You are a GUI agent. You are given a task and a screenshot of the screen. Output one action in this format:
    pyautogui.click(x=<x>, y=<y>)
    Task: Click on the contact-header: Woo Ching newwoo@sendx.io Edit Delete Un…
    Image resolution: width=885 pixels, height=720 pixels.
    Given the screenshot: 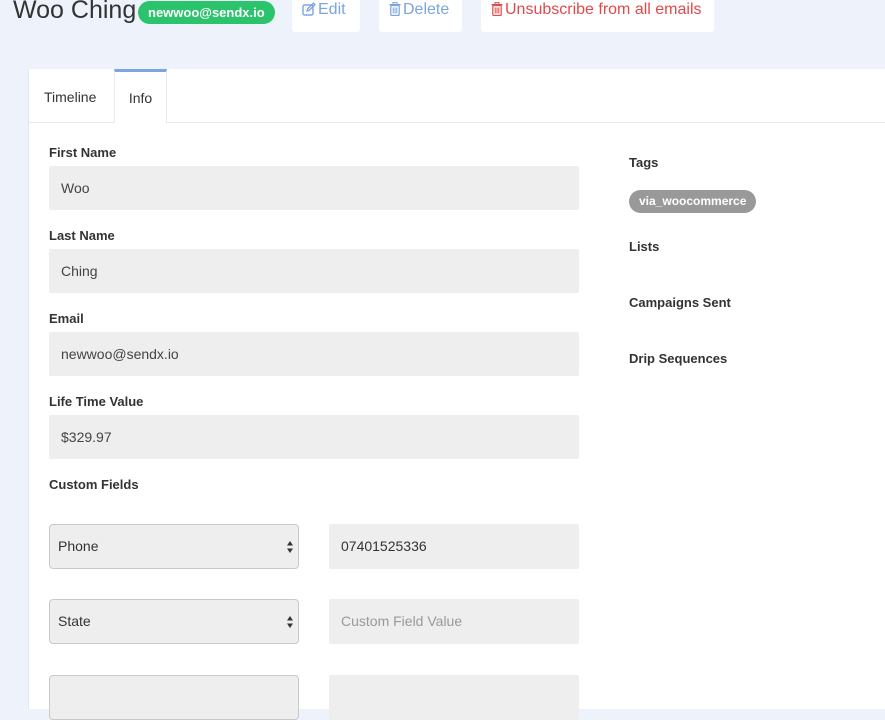 What is the action you would take?
    pyautogui.click(x=442, y=20)
    